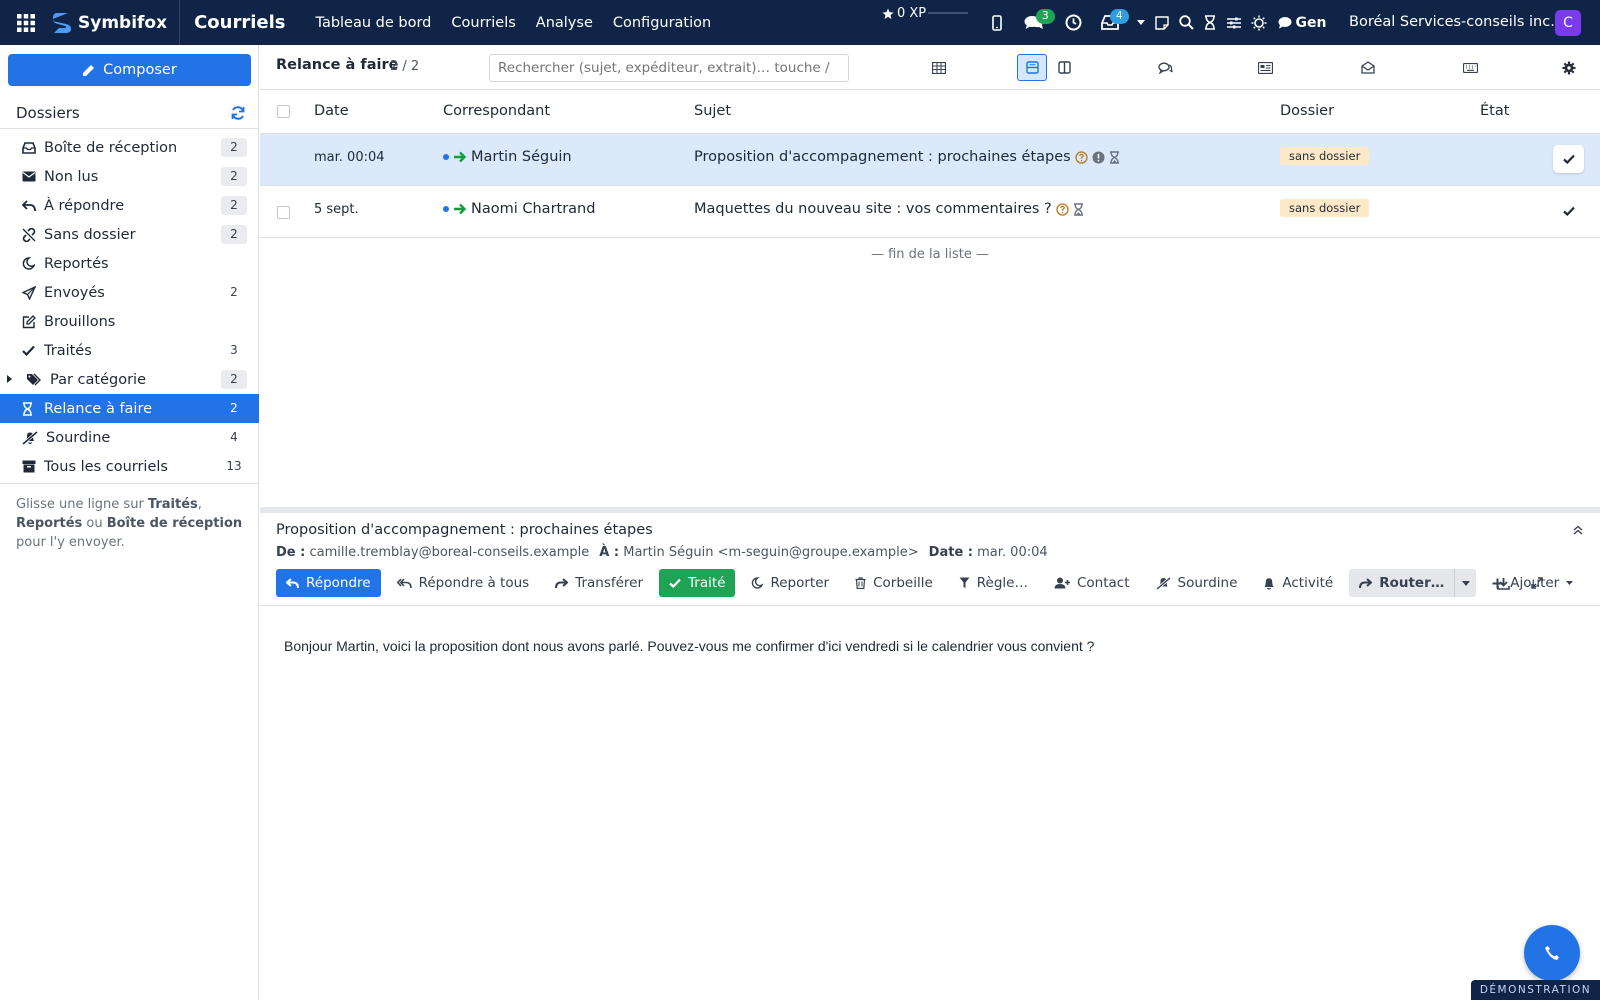 The image size is (1600, 1000). Describe the element at coordinates (562, 582) in the screenshot. I see `share-icon` at that location.